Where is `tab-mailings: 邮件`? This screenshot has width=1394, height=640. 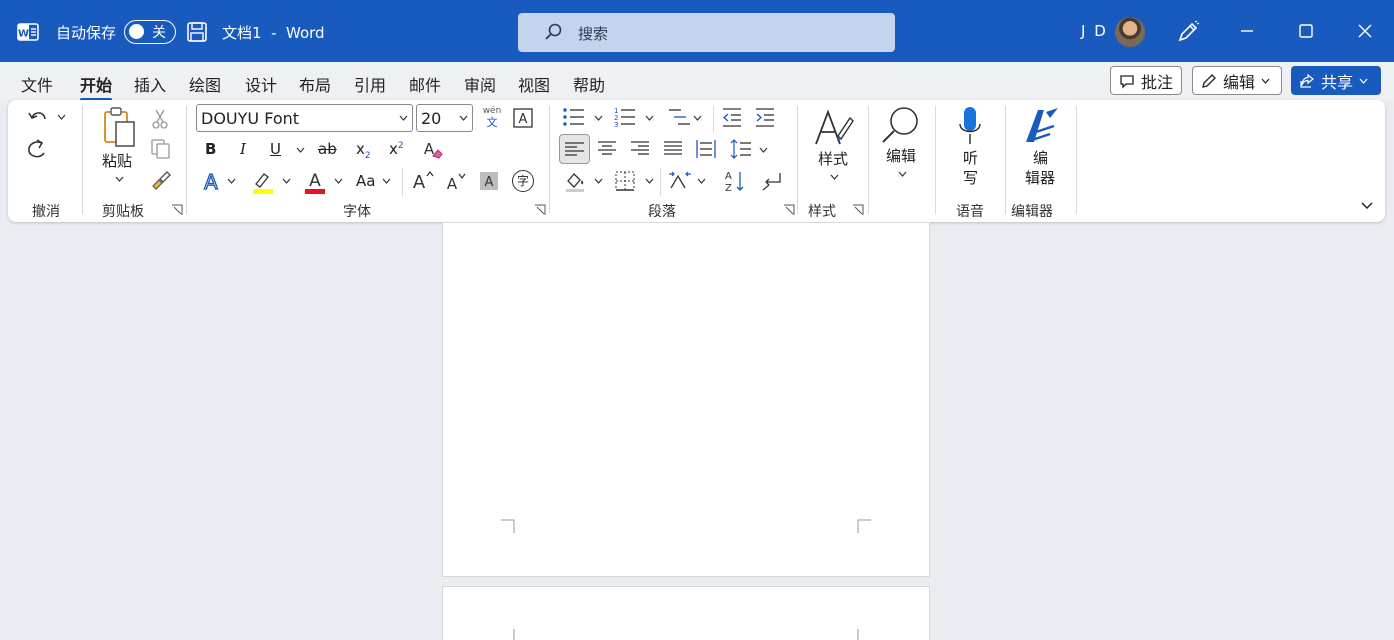
tab-mailings: 邮件 is located at coordinates (425, 84).